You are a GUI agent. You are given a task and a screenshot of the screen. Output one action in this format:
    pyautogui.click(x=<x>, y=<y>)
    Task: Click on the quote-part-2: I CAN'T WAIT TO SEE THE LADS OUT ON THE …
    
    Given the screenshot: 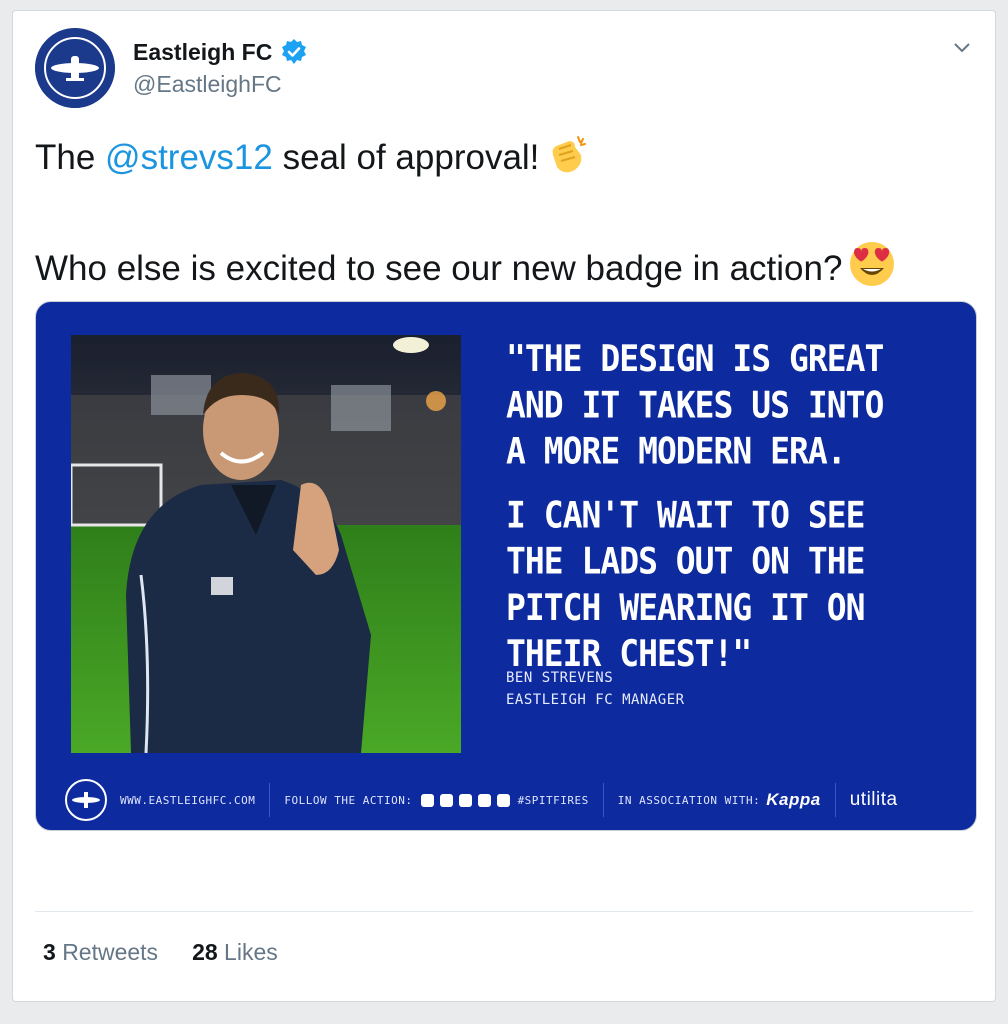 What is the action you would take?
    pyautogui.click(x=686, y=584)
    